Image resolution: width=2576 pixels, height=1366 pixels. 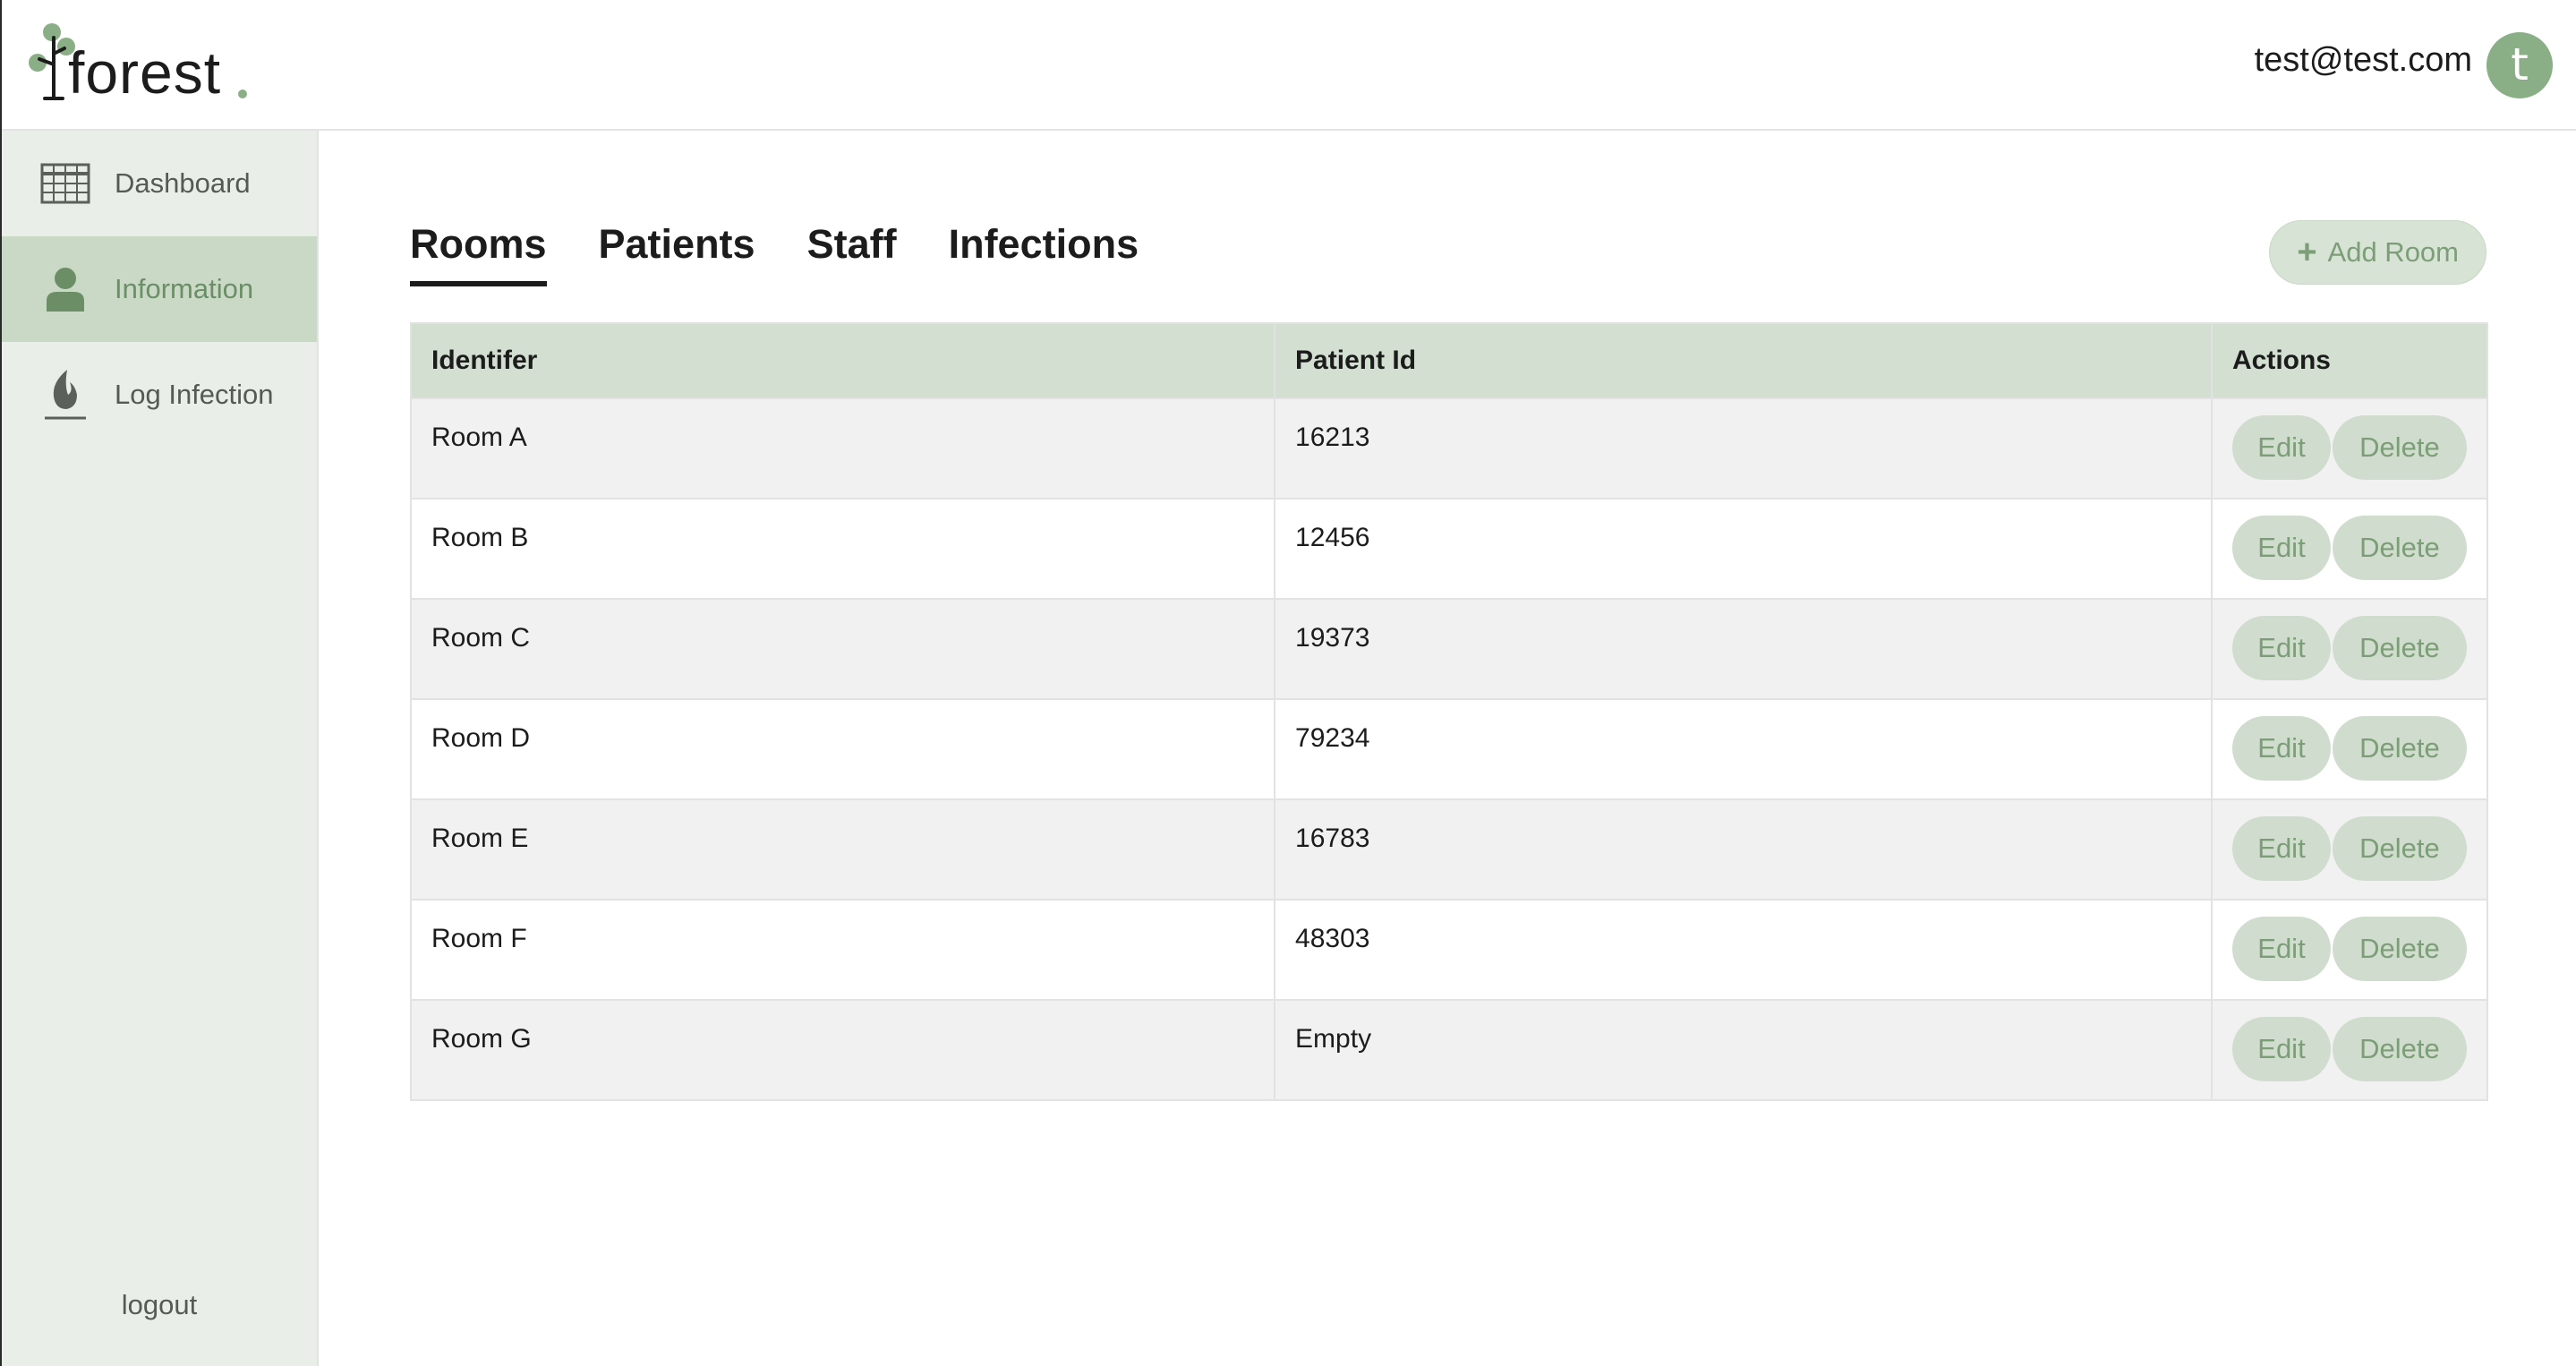 I want to click on cell-patient-id: Empty, so click(x=1743, y=1050).